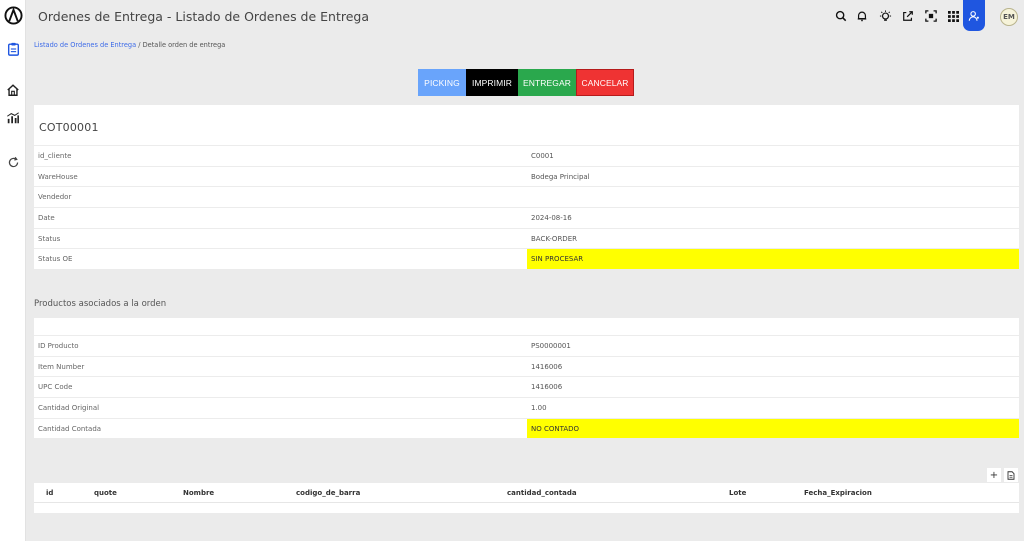 This screenshot has height=541, width=1024. What do you see at coordinates (526, 428) in the screenshot?
I see `field-row-cantidad-contada: Cantidad Contada NO CONTADO` at bounding box center [526, 428].